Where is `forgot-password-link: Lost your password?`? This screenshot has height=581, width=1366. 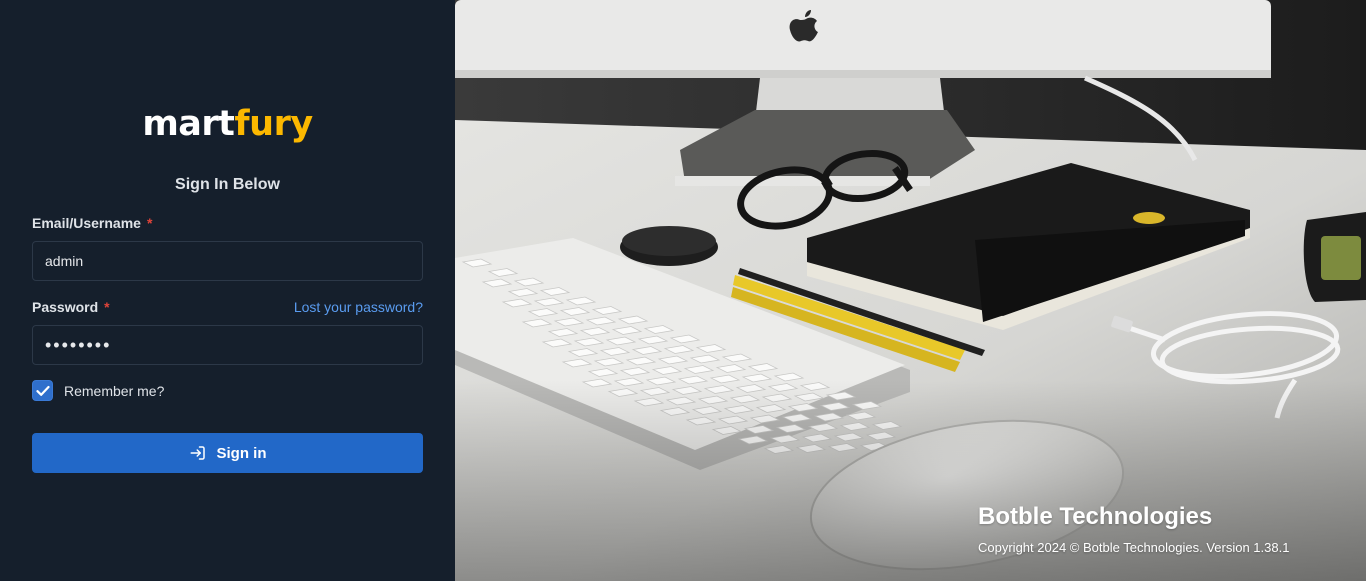 forgot-password-link: Lost your password? is located at coordinates (358, 307).